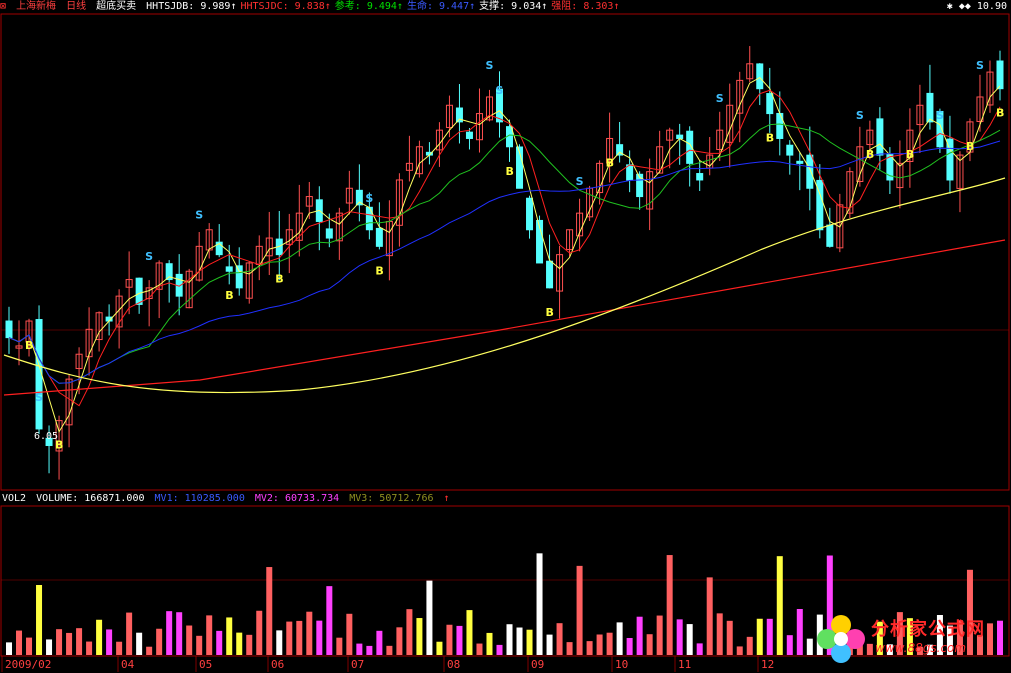 This screenshot has height=673, width=1011. Describe the element at coordinates (446, 498) in the screenshot. I see `vol-arrow: ↑` at that location.